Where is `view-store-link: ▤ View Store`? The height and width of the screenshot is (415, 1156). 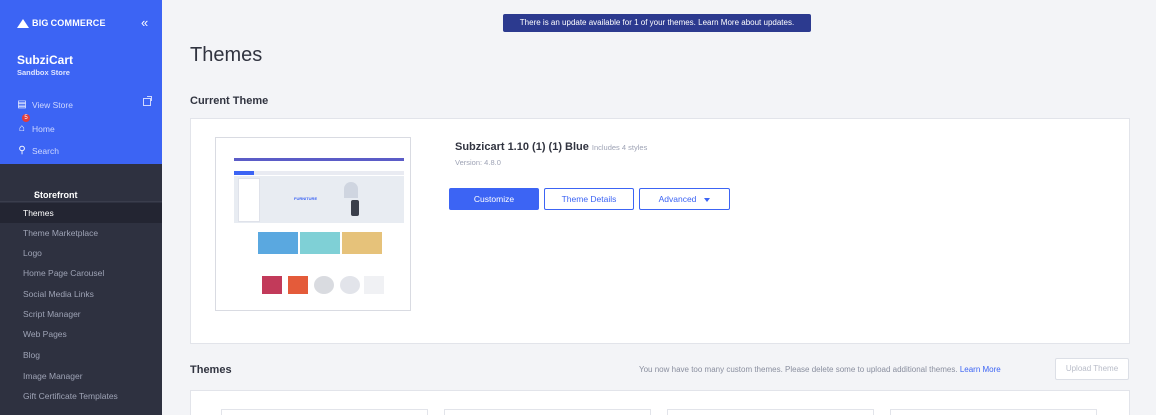 view-store-link: ▤ View Store is located at coordinates (45, 104).